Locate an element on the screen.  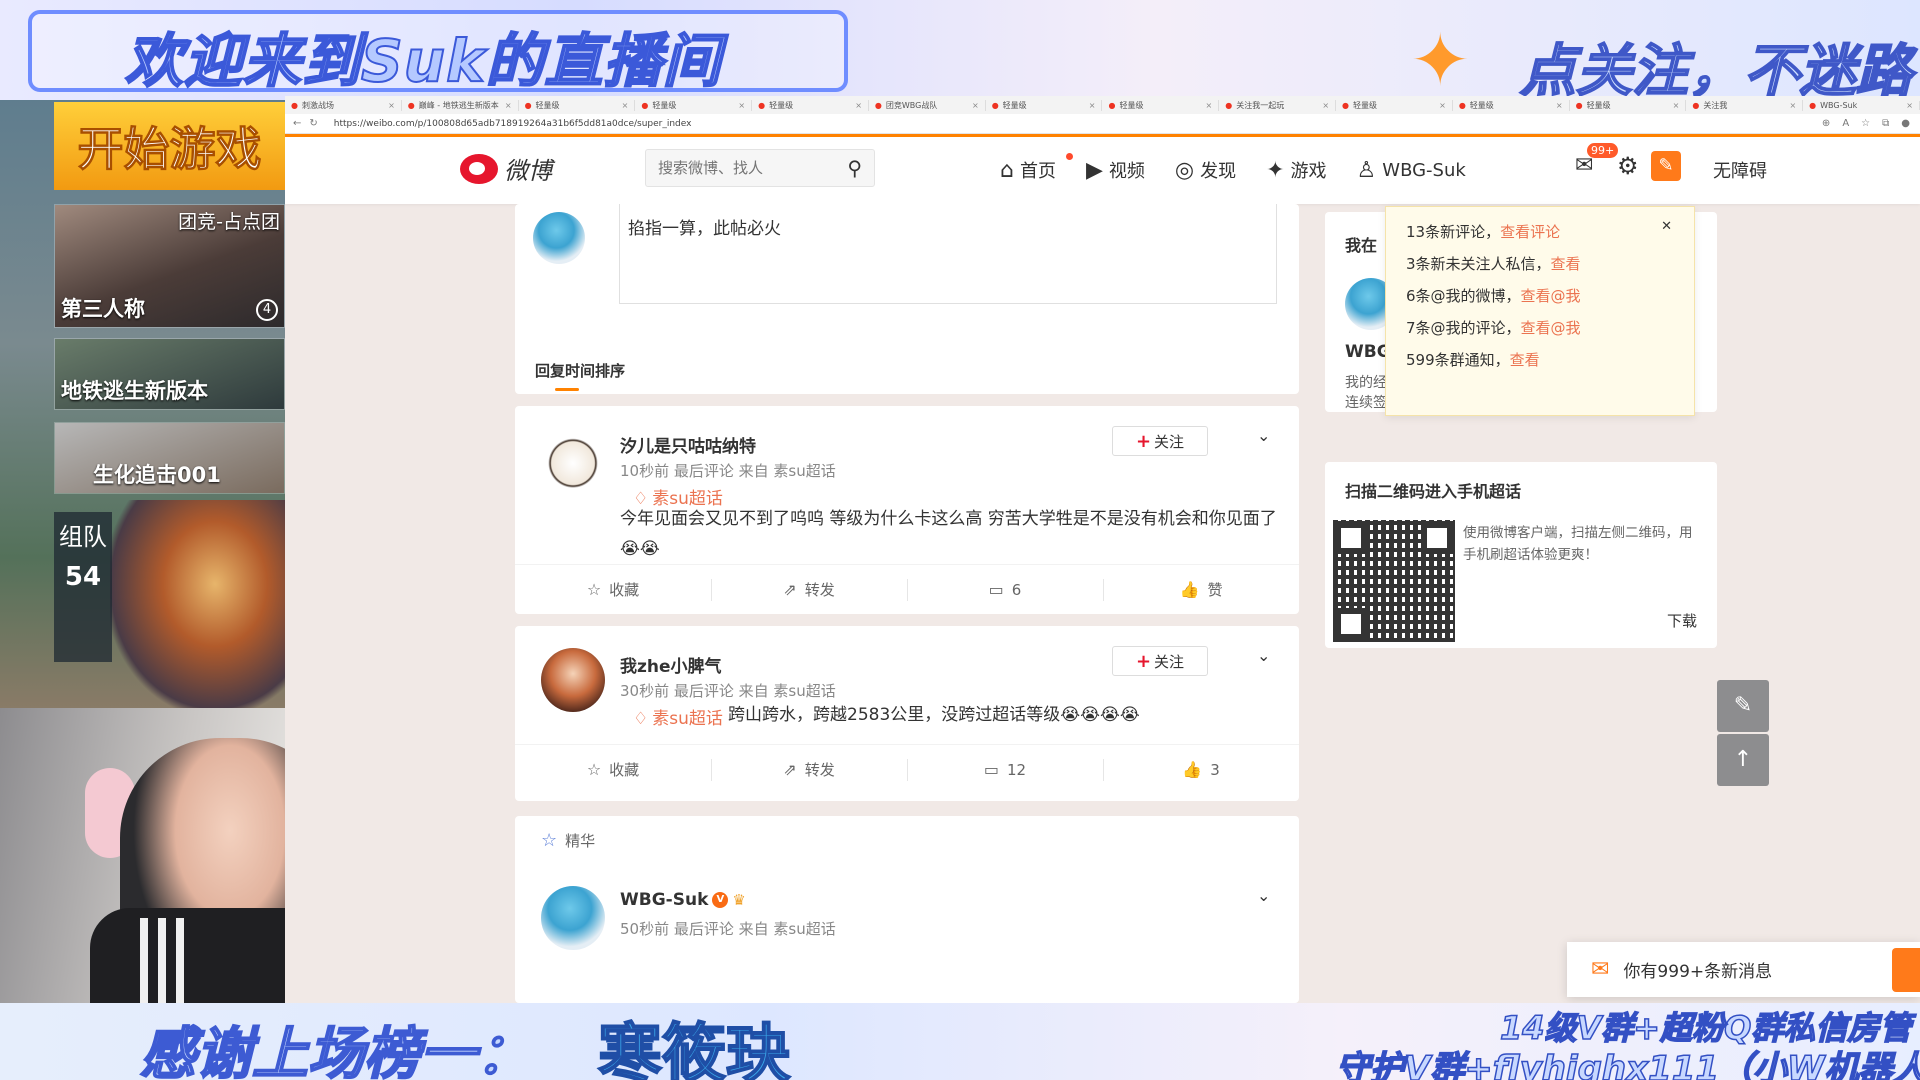
browser-tab: ● WBG-Suk × is located at coordinates (1861, 105).